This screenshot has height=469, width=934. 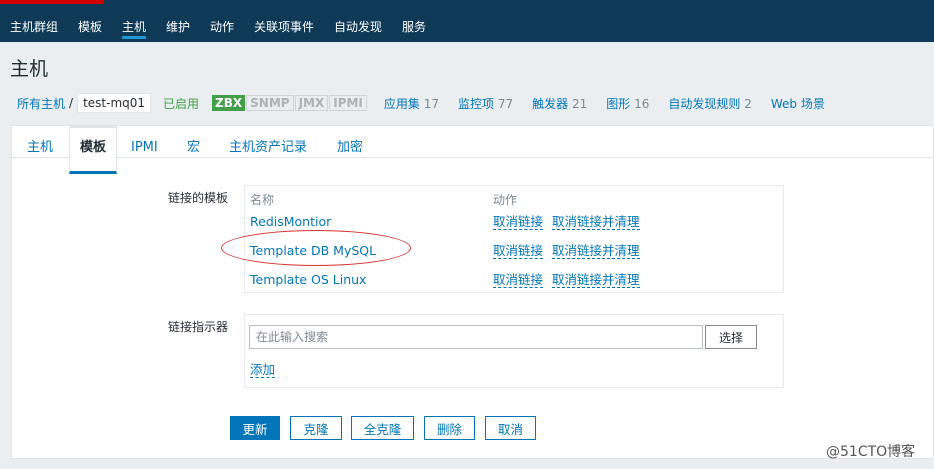 I want to click on highlight-ellipse-annotation, so click(x=316, y=248).